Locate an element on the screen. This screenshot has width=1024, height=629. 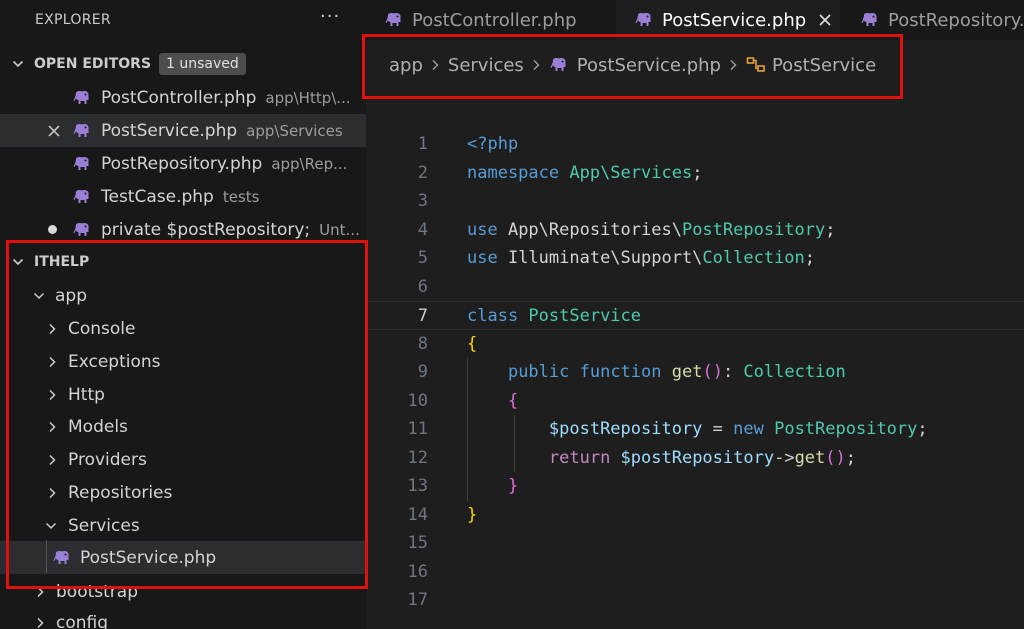
code-line: 5 use Illuminate\Support\Collection; is located at coordinates (695, 258).